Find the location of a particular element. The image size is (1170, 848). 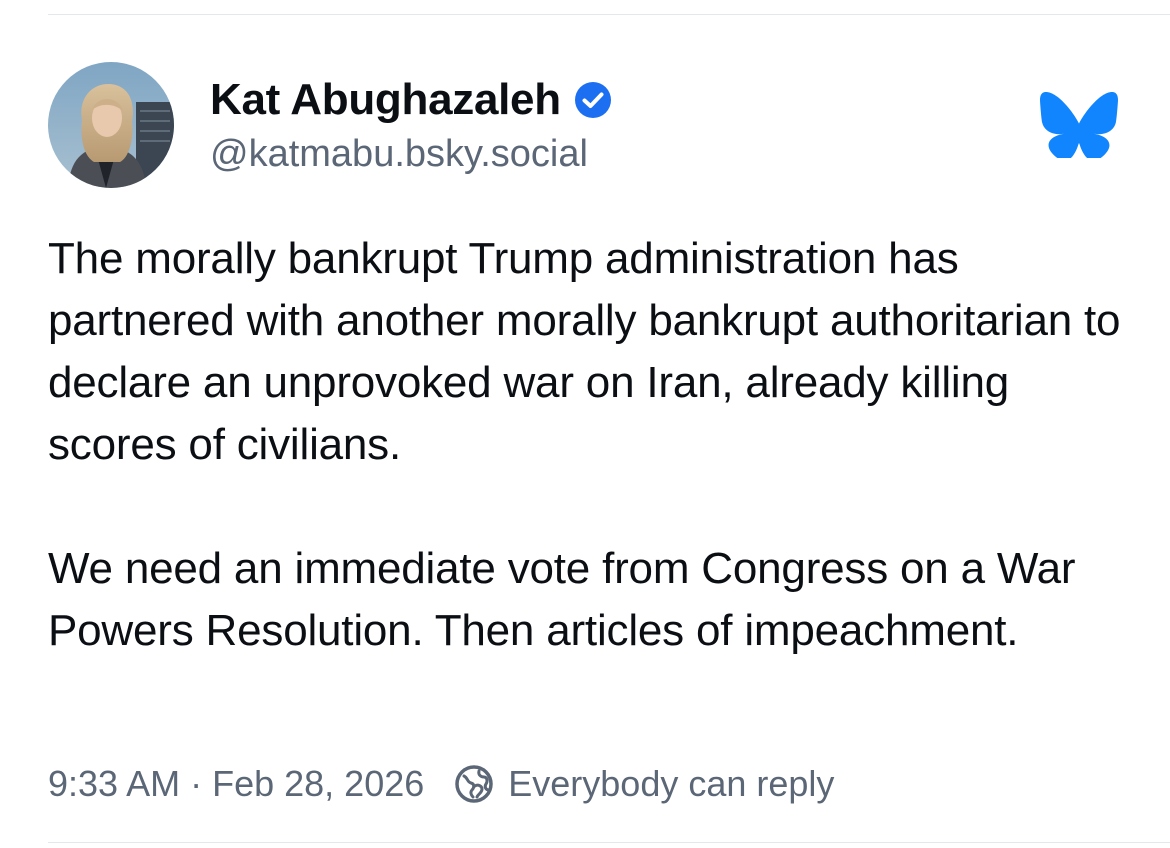

avatar-image is located at coordinates (111, 125).